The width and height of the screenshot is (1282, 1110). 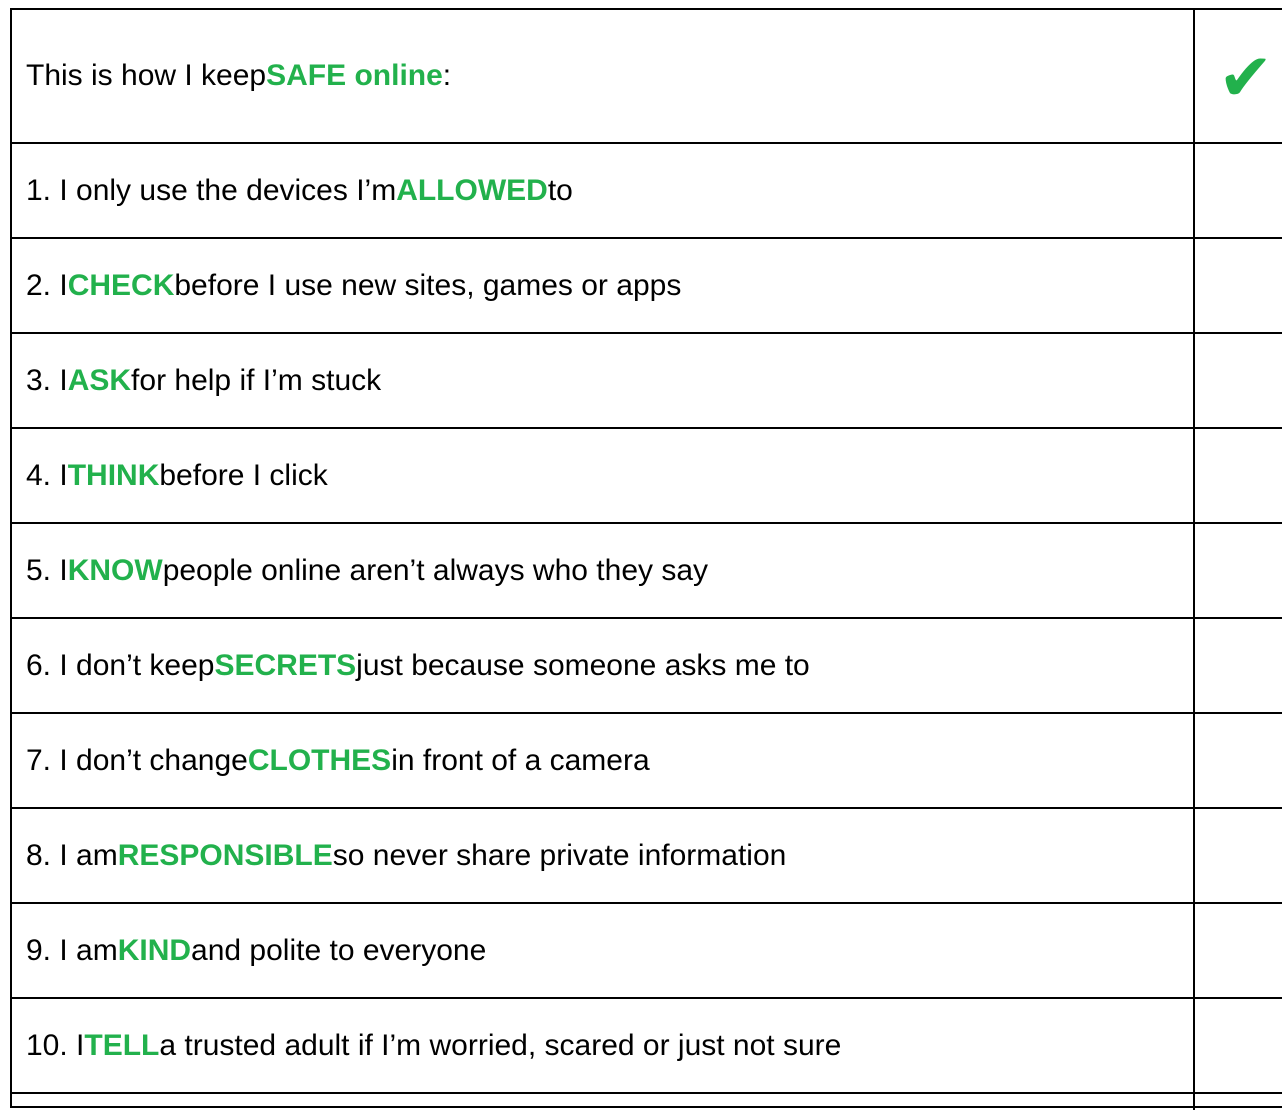 I want to click on item-prefix: 4. I, so click(x=47, y=475).